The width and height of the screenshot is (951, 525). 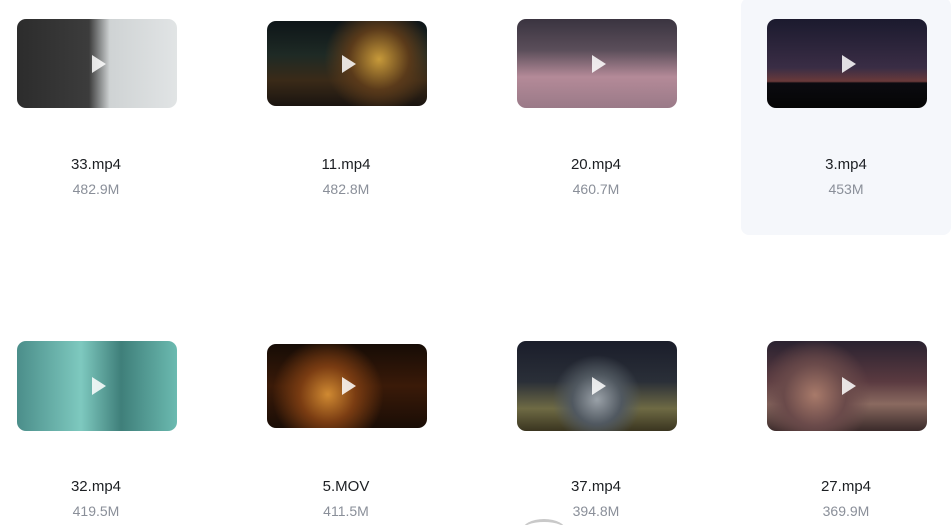 What do you see at coordinates (846, 164) in the screenshot?
I see `video-name: 3.mp4` at bounding box center [846, 164].